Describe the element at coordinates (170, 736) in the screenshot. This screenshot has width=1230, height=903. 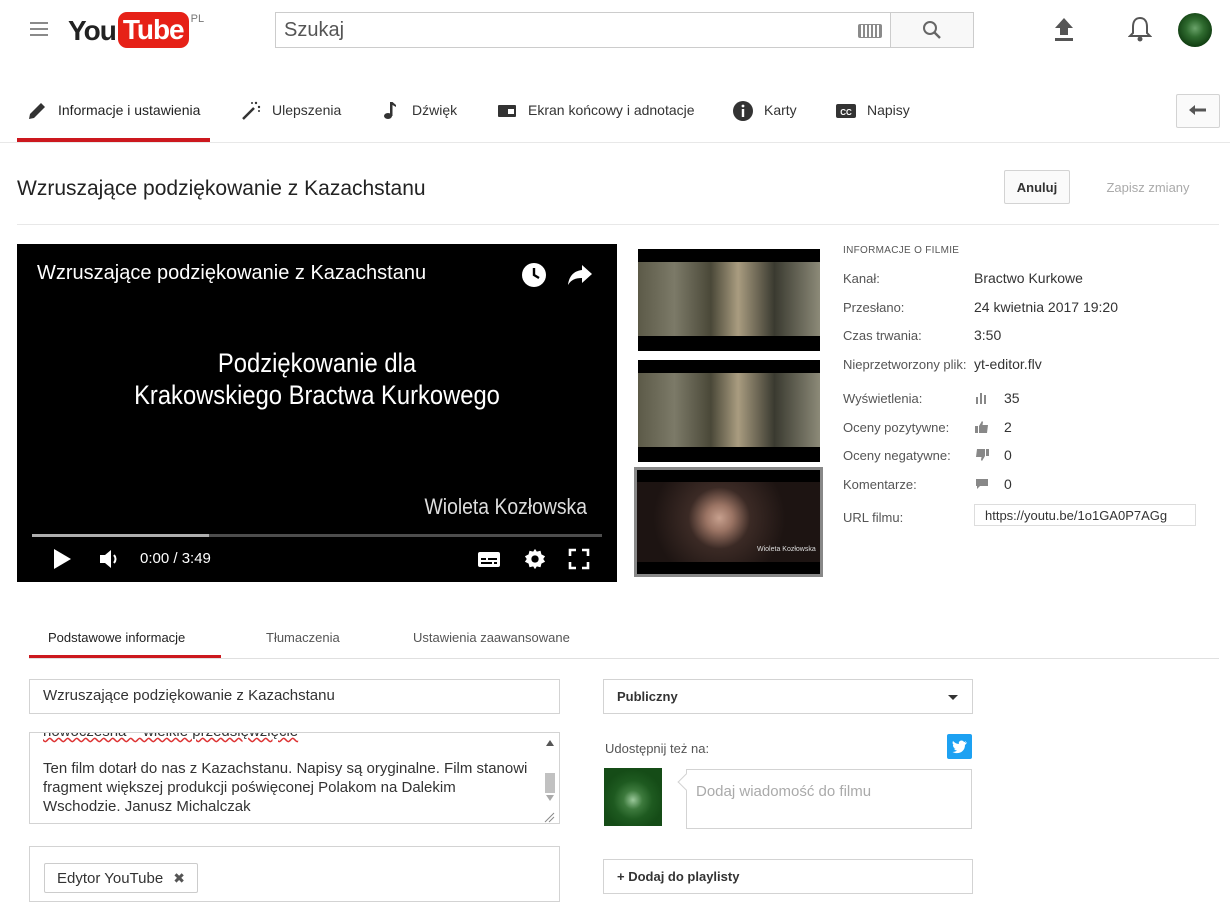
I see `description-scrolled-line: nowoczesna – wielkie przedsięwzięcie` at that location.